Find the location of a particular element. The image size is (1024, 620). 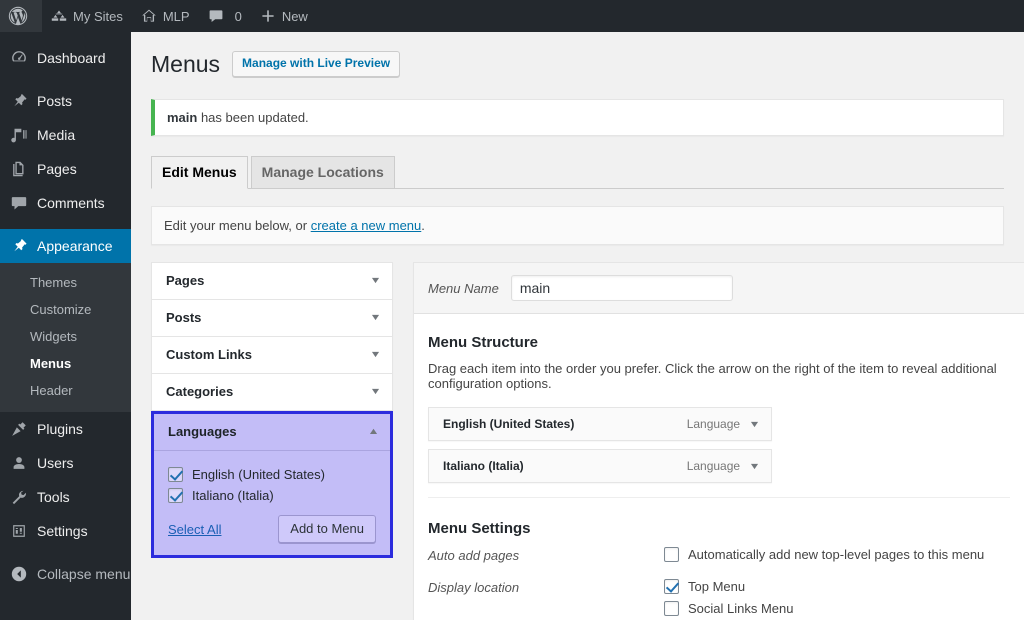

chevron-up-icon: ▲ is located at coordinates (374, 431).